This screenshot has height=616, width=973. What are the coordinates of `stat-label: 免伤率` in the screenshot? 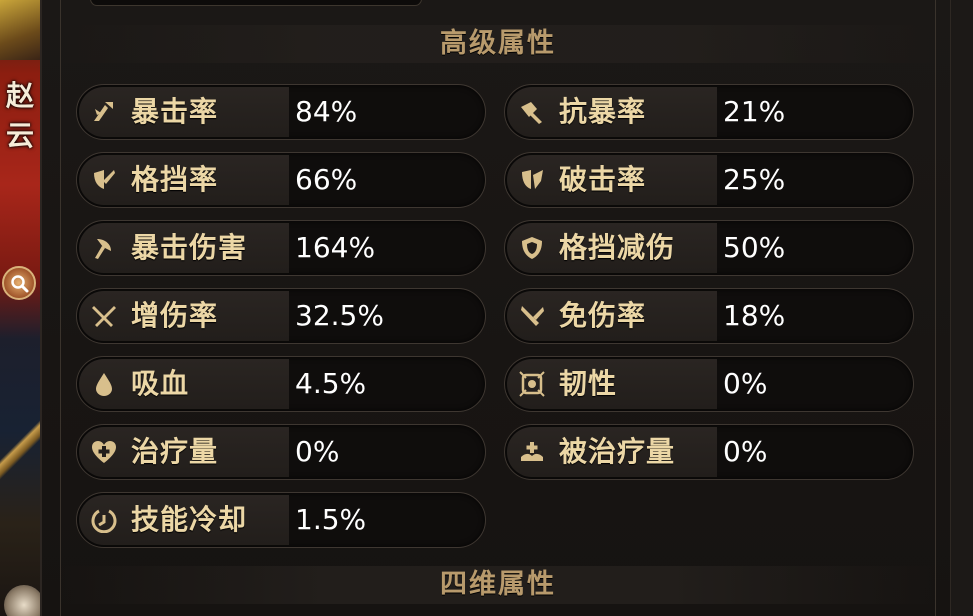 It's located at (603, 315).